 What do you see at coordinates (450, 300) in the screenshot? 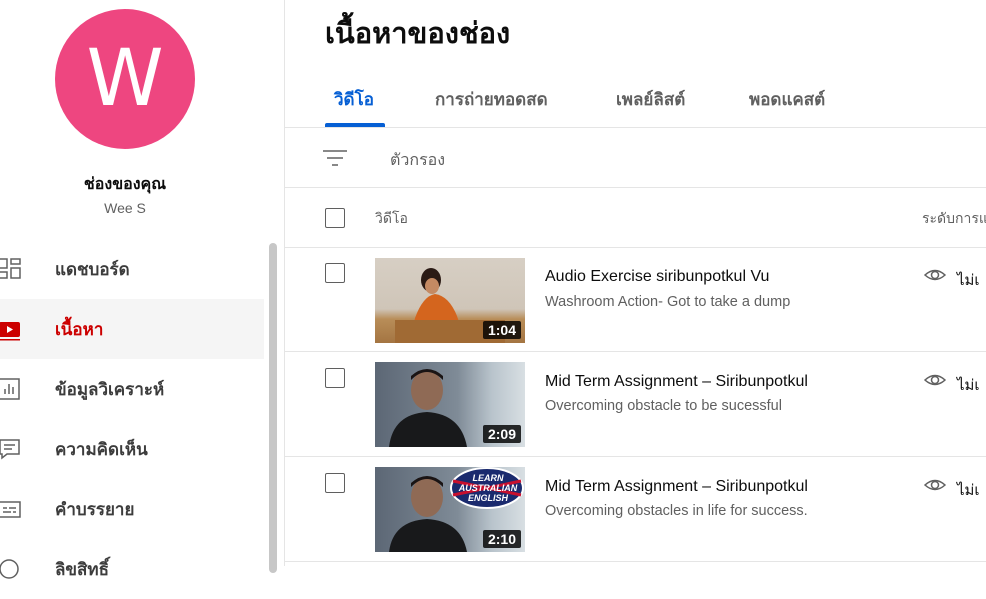
I see `video-thumbnail: 1:04` at bounding box center [450, 300].